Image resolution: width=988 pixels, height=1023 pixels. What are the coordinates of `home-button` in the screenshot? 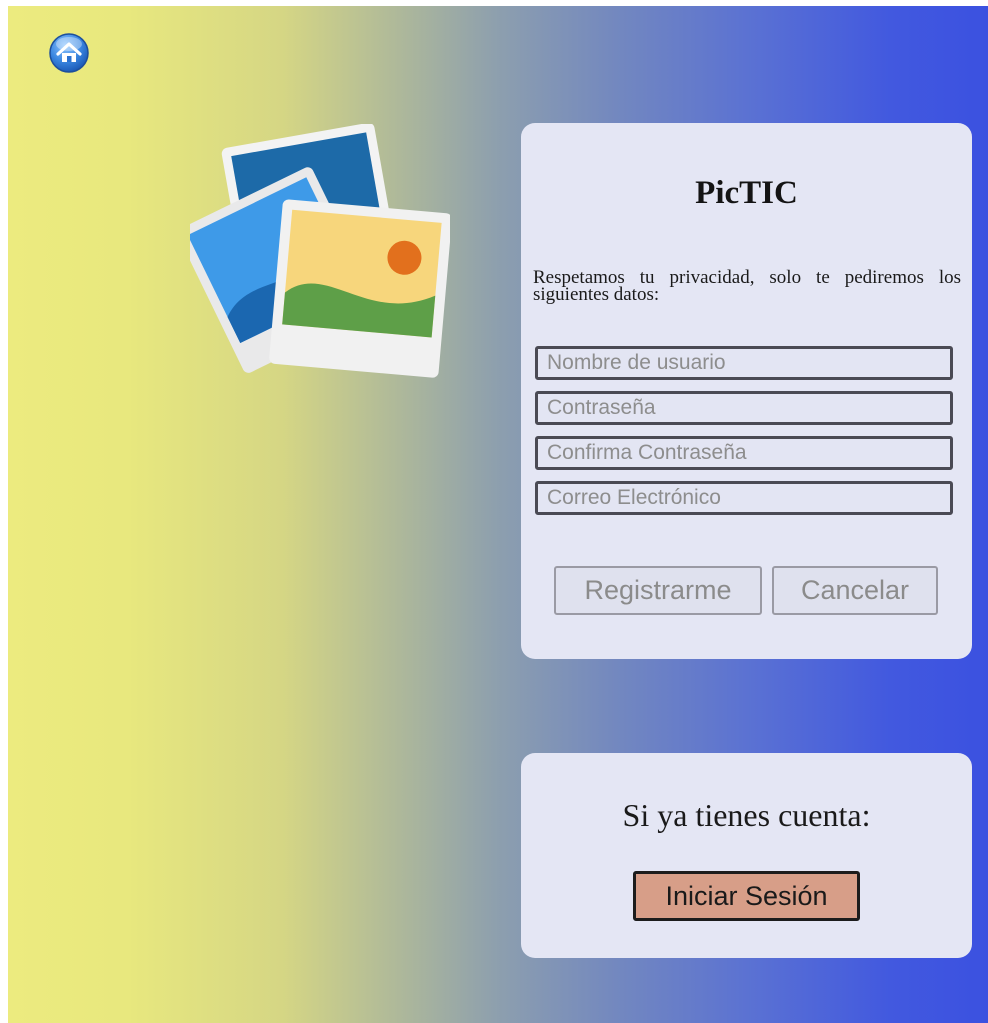 It's located at (69, 53).